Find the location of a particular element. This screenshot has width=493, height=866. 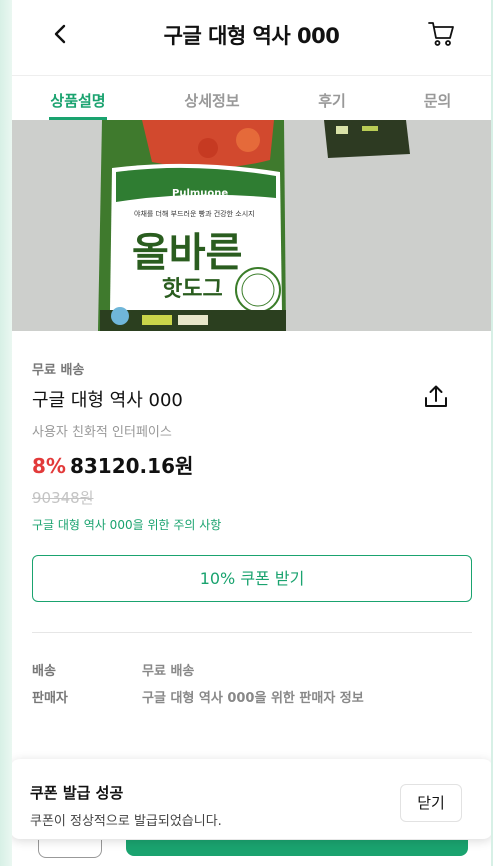

original-price: 90348원 is located at coordinates (63, 498).